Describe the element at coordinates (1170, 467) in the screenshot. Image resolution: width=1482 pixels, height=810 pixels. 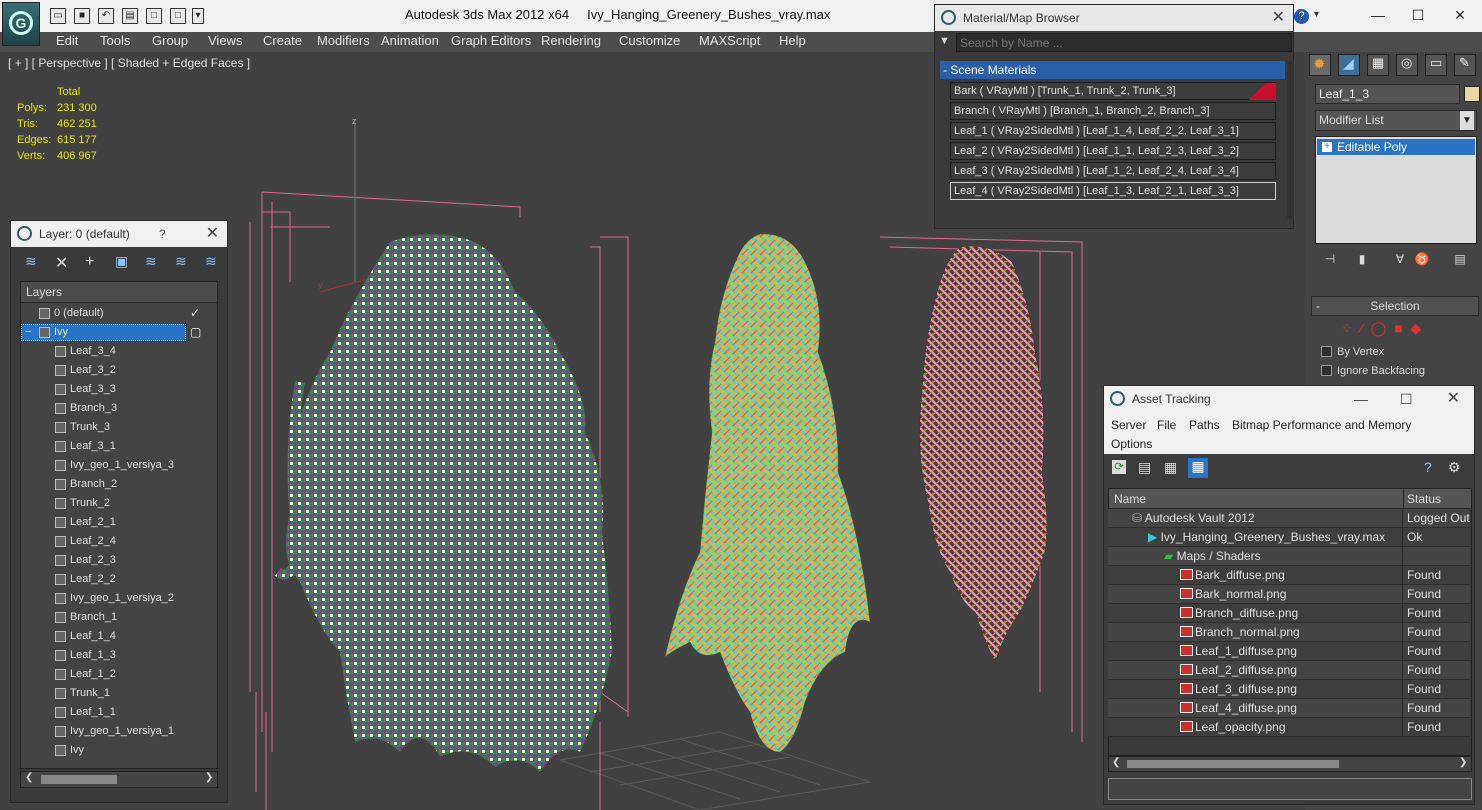
I see `tree-view-icon: ▦` at that location.